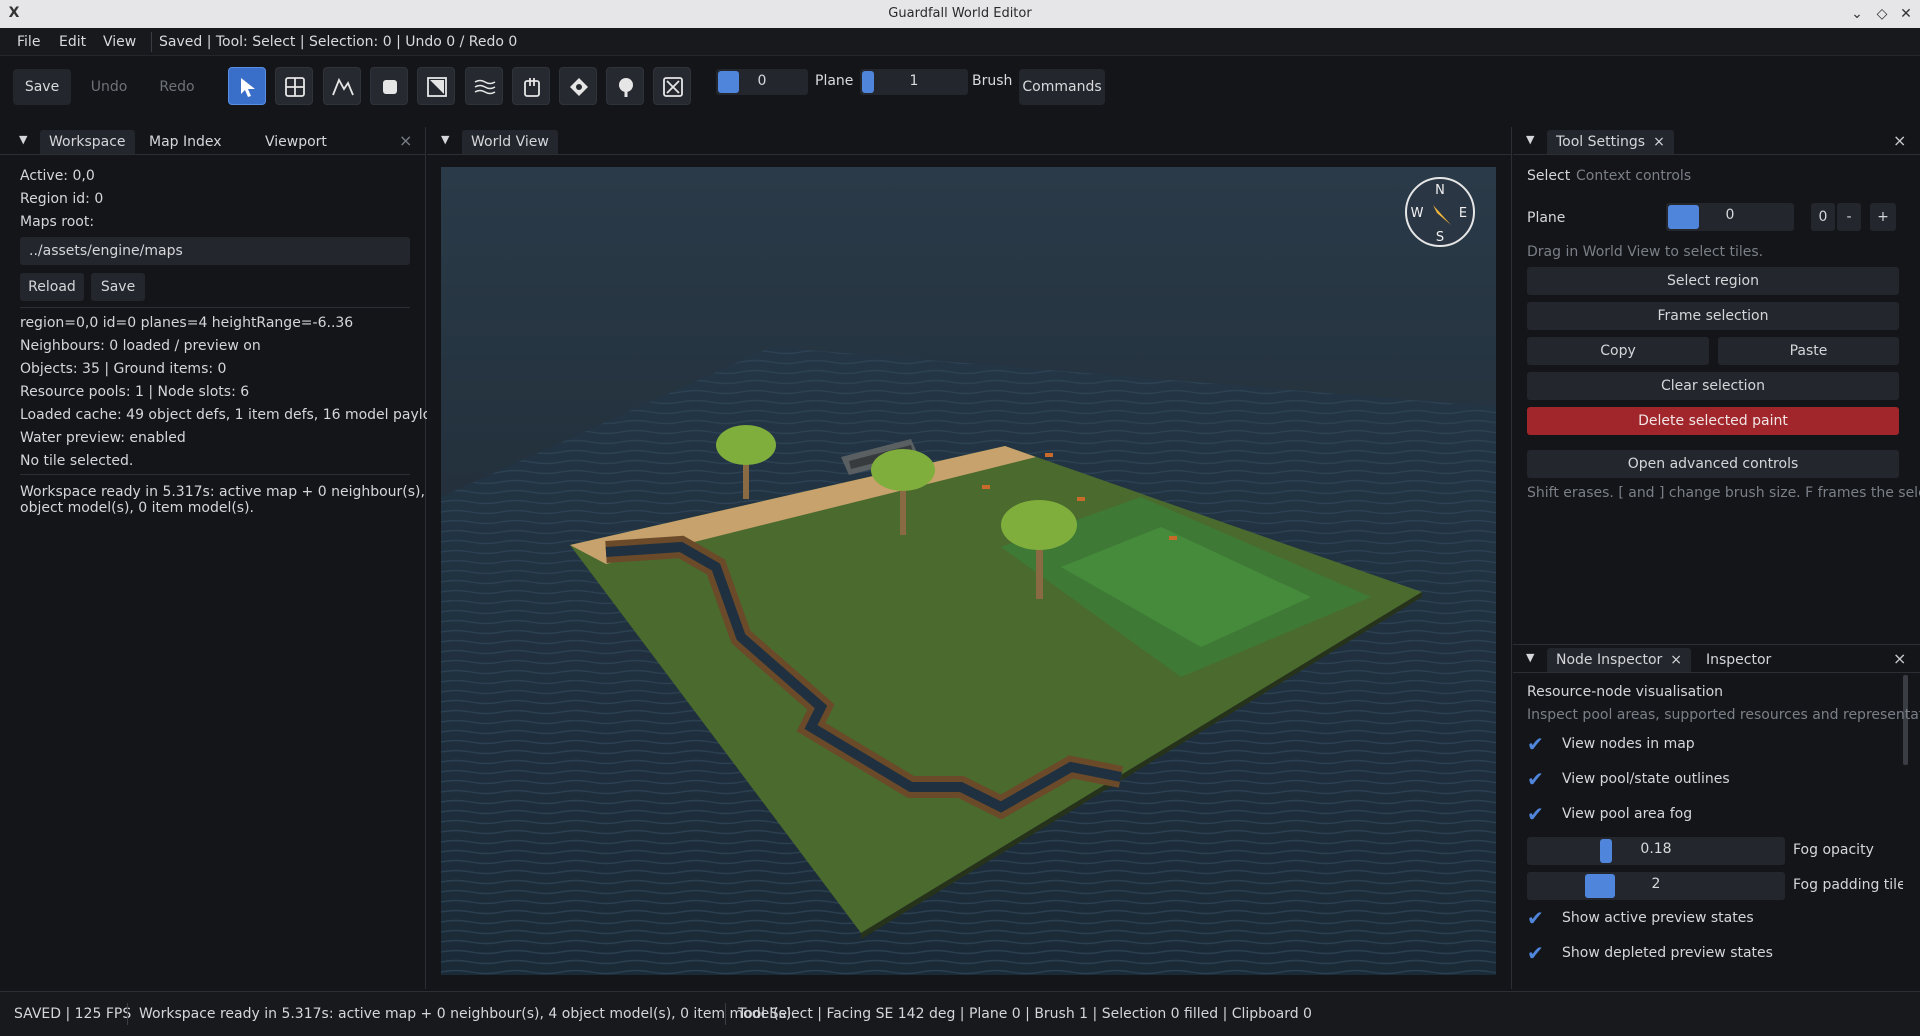 The width and height of the screenshot is (1920, 1036). What do you see at coordinates (762, 82) in the screenshot?
I see `plane-slider: 0` at bounding box center [762, 82].